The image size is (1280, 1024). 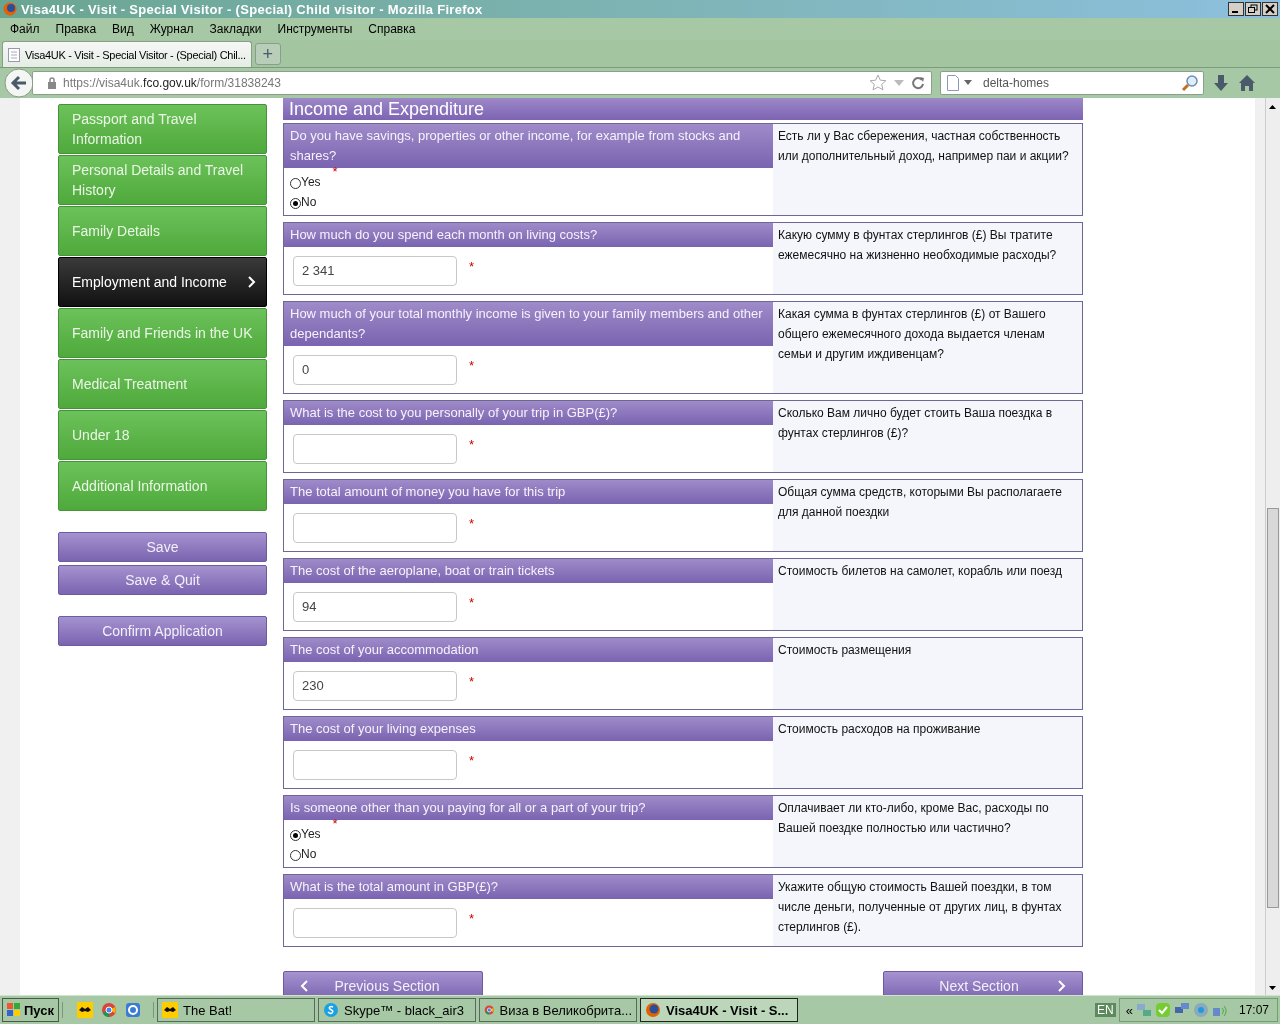 What do you see at coordinates (927, 515) in the screenshot?
I see `translation-text: Общая сумма средств, которыми Вы располагаете для данной поездки` at bounding box center [927, 515].